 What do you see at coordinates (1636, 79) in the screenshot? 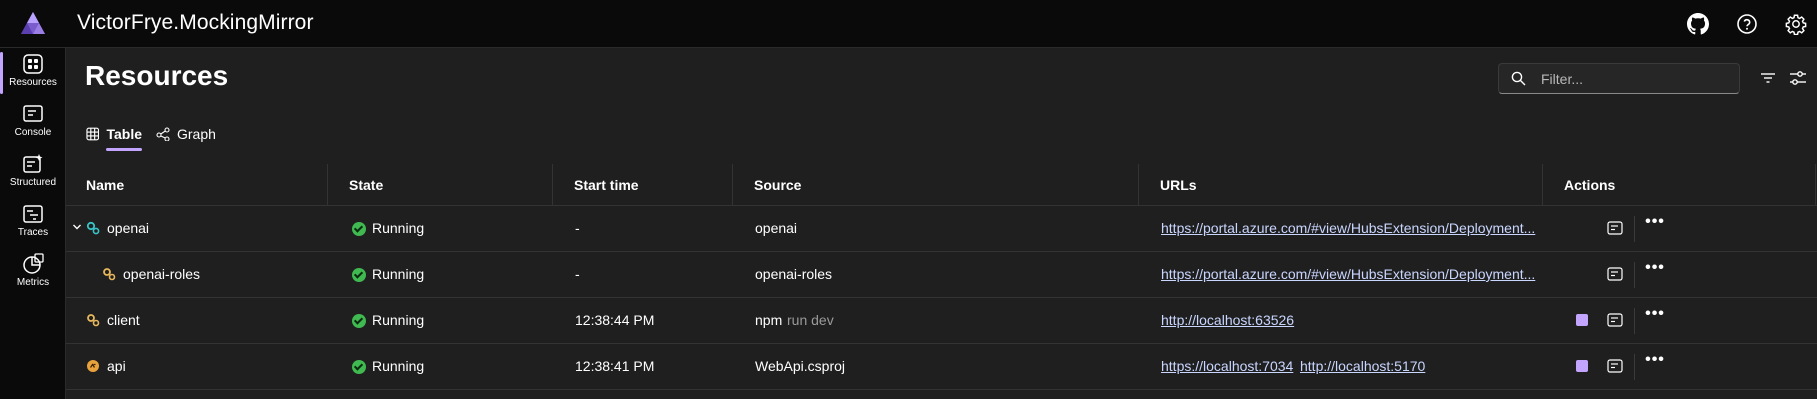
I see `filter-input` at bounding box center [1636, 79].